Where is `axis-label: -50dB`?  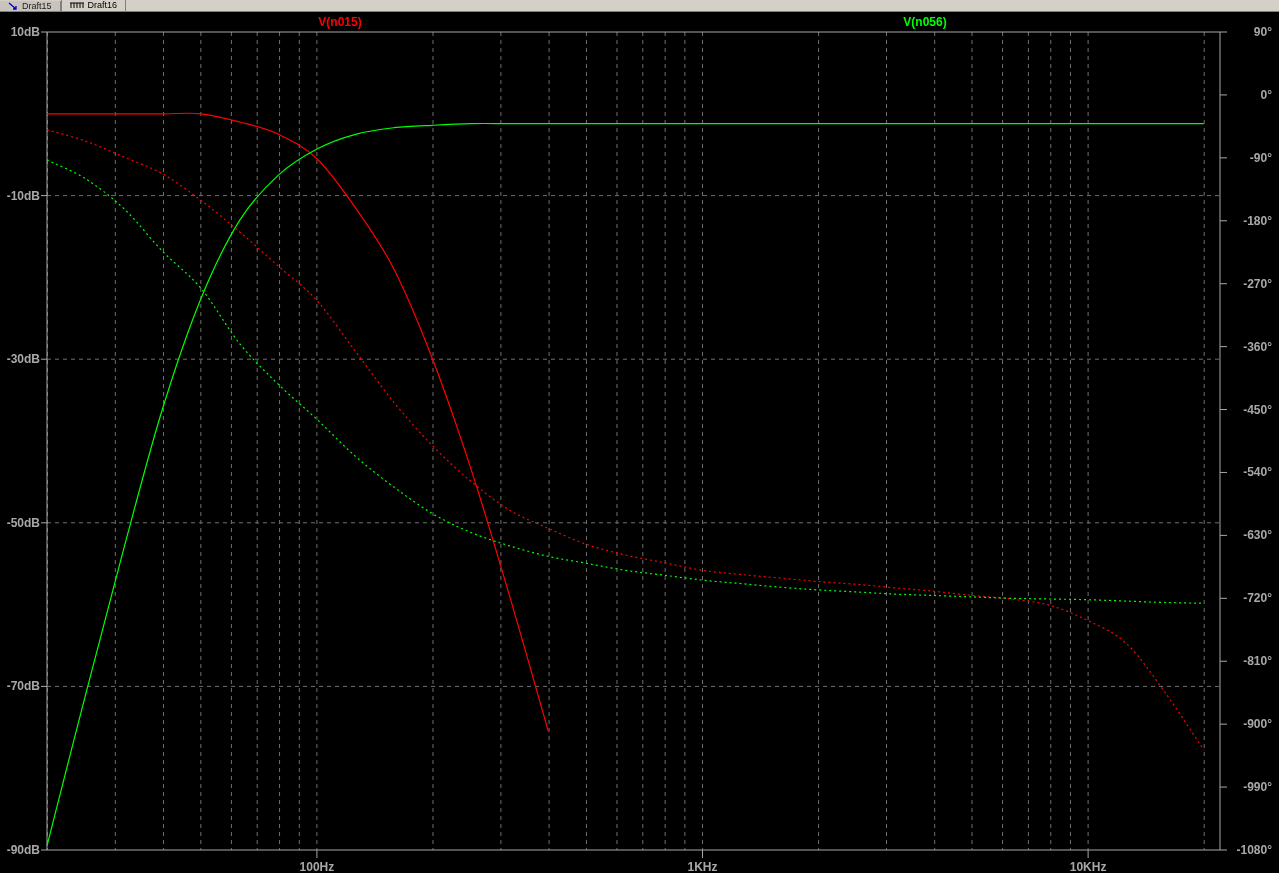
axis-label: -50dB is located at coordinates (23, 522).